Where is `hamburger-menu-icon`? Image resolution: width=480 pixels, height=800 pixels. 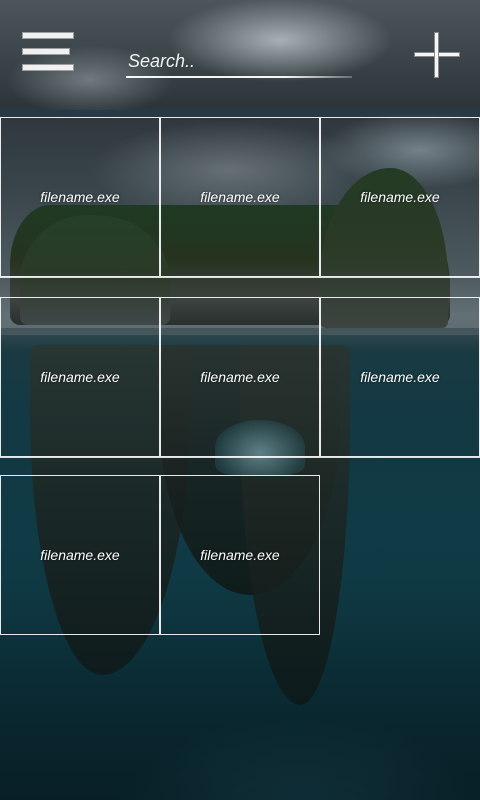
hamburger-menu-icon is located at coordinates (48, 35).